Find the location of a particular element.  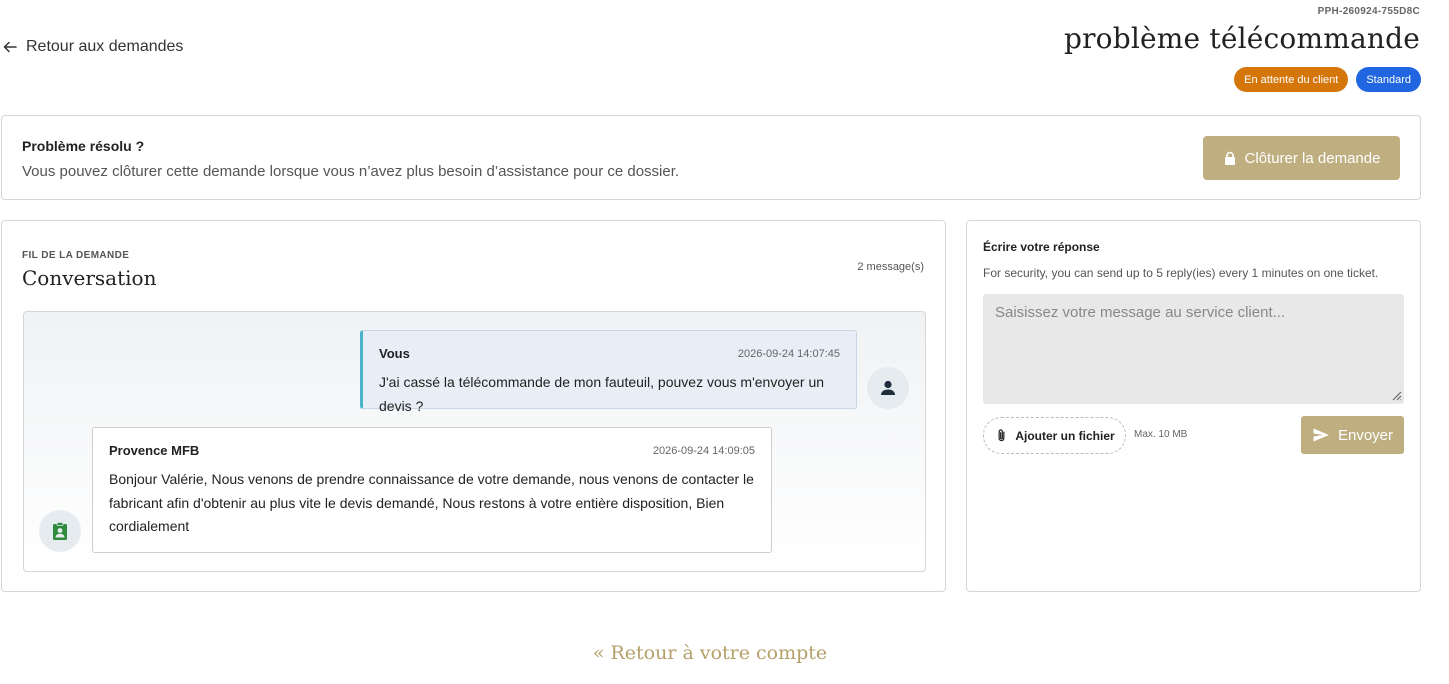

message-author: Vous is located at coordinates (394, 353).